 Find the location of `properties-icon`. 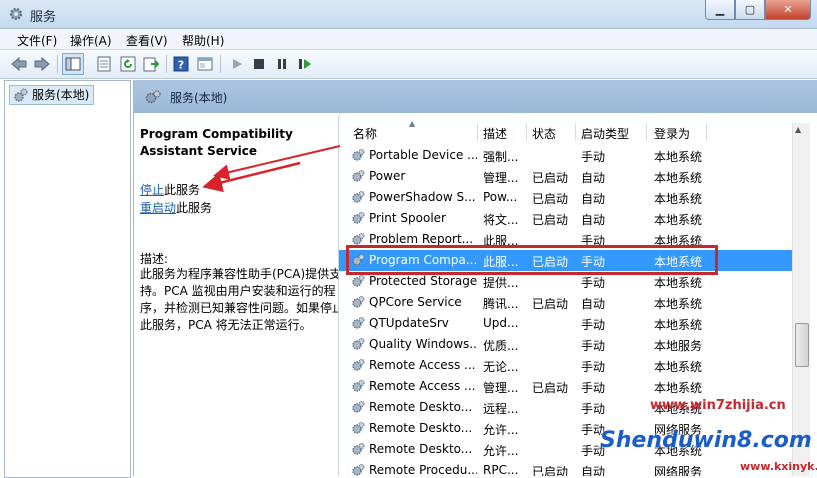

properties-icon is located at coordinates (104, 64).